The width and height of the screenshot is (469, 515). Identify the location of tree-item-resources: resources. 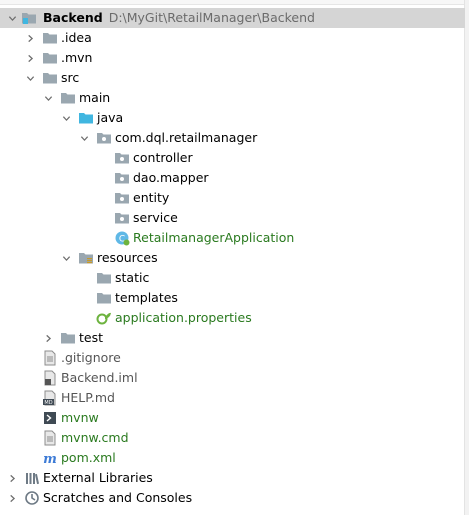
(232, 258).